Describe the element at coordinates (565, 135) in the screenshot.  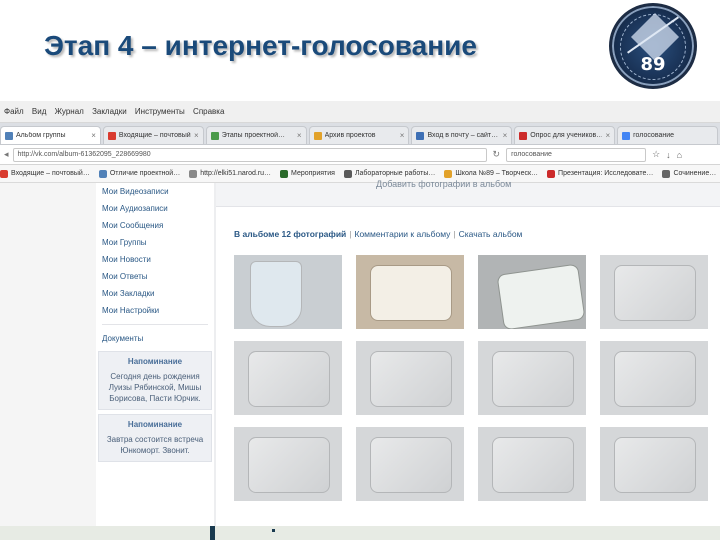
I see `tab-poll: Опрос для учеников… ×` at that location.